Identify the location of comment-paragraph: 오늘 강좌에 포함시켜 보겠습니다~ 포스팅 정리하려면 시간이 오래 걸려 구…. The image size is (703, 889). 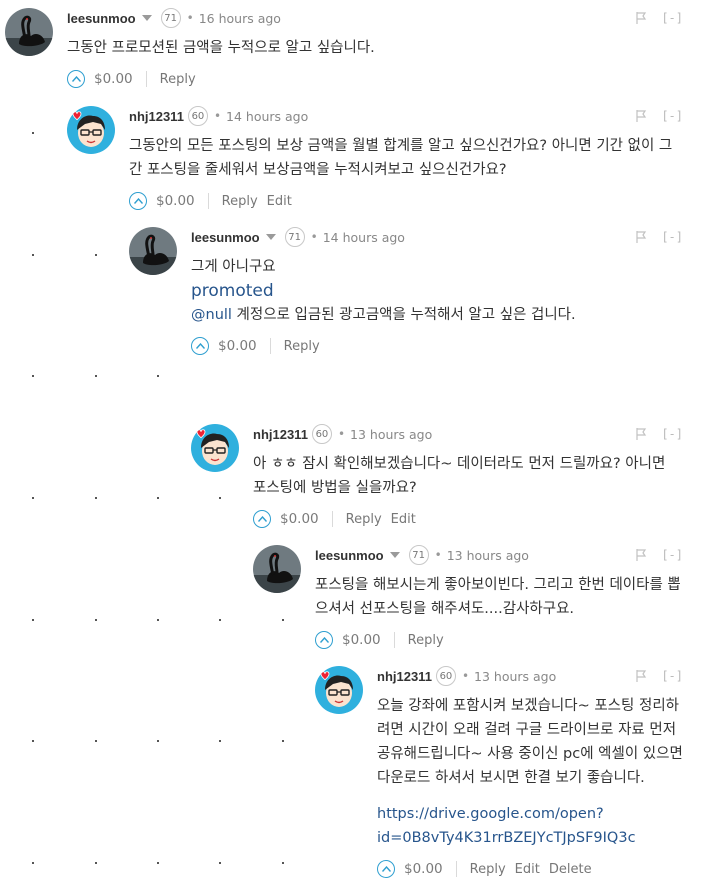
(530, 742).